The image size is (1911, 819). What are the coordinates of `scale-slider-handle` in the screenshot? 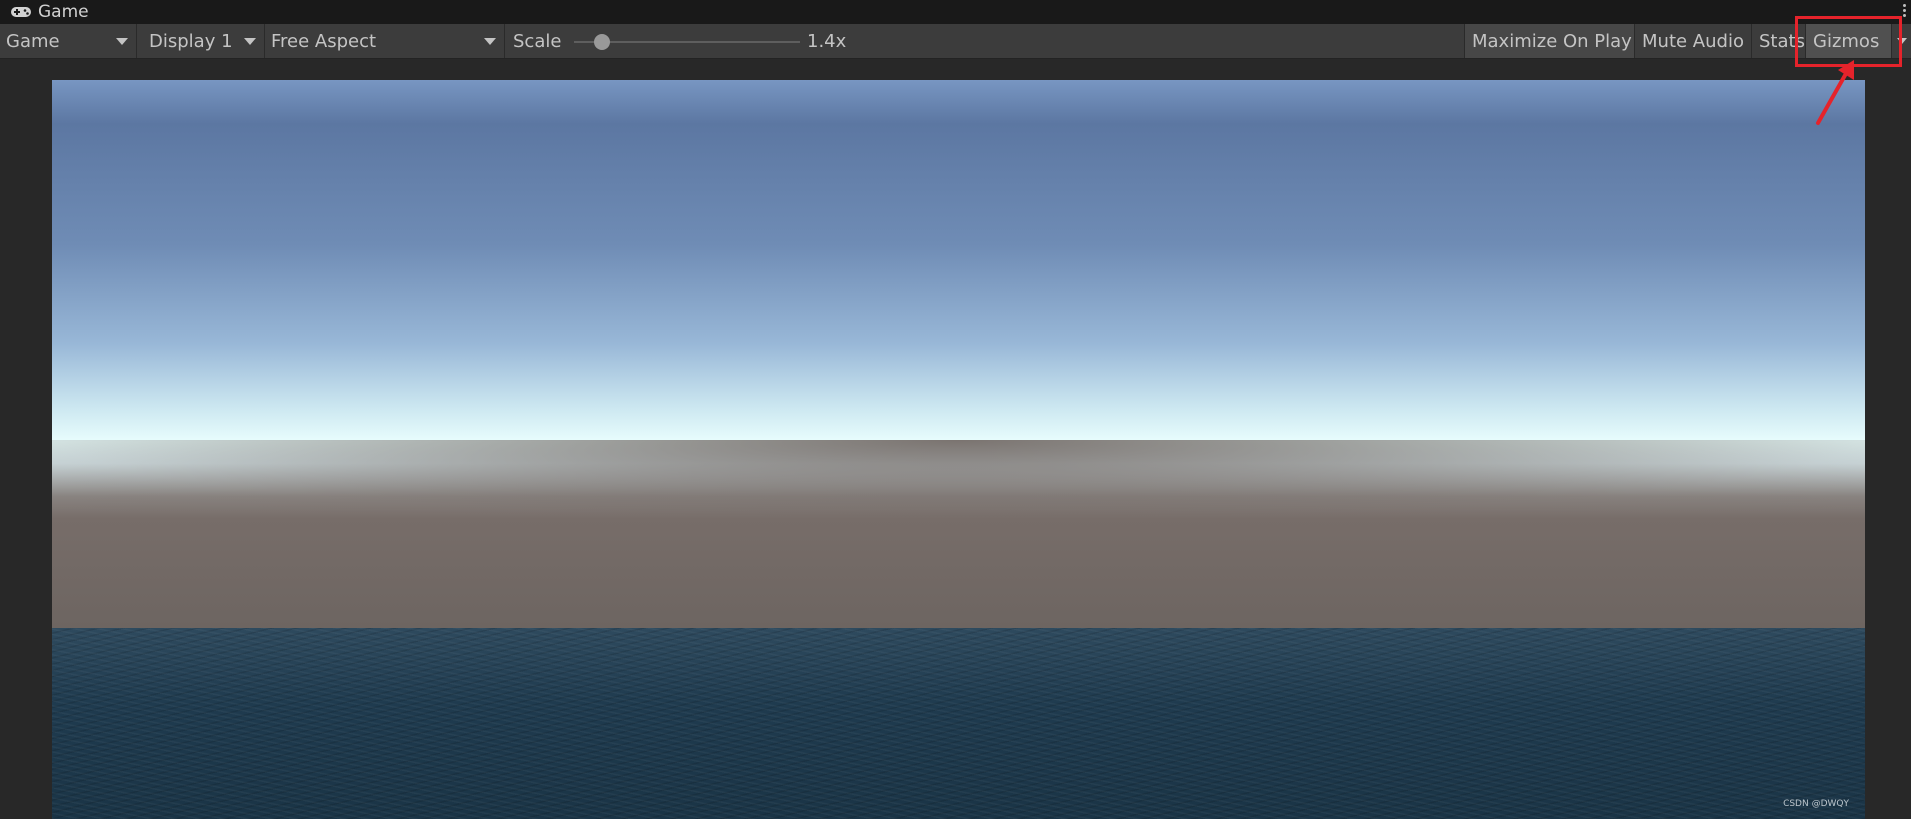 It's located at (602, 42).